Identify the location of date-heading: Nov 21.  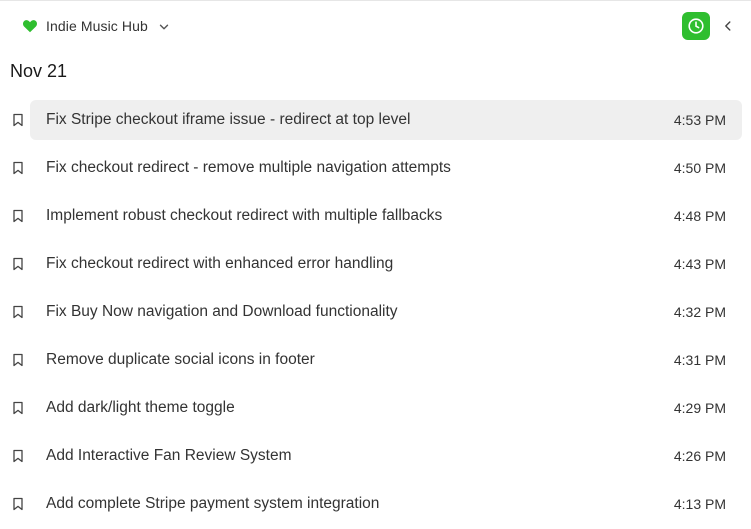
(39, 71).